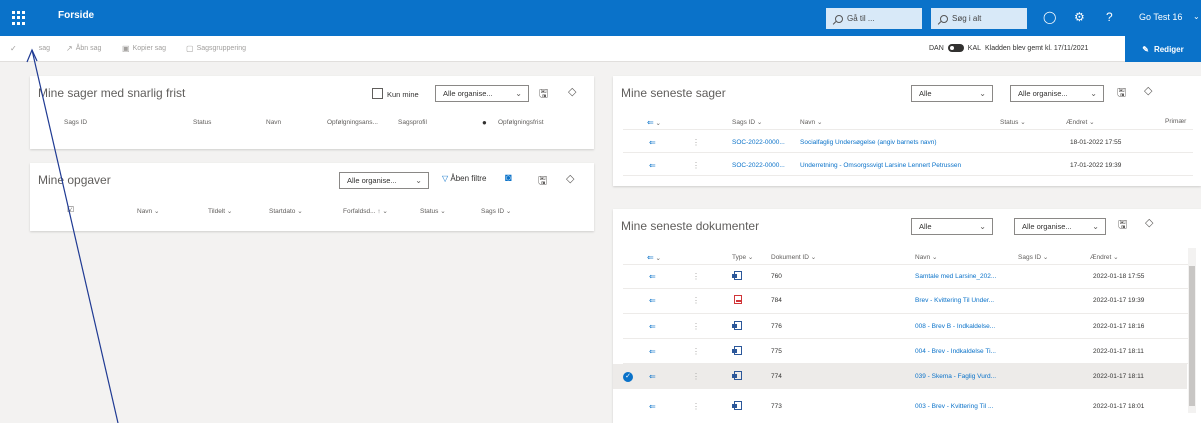  Describe the element at coordinates (1119, 326) in the screenshot. I see `doc-changed: 2022-01-17 18:16` at that location.